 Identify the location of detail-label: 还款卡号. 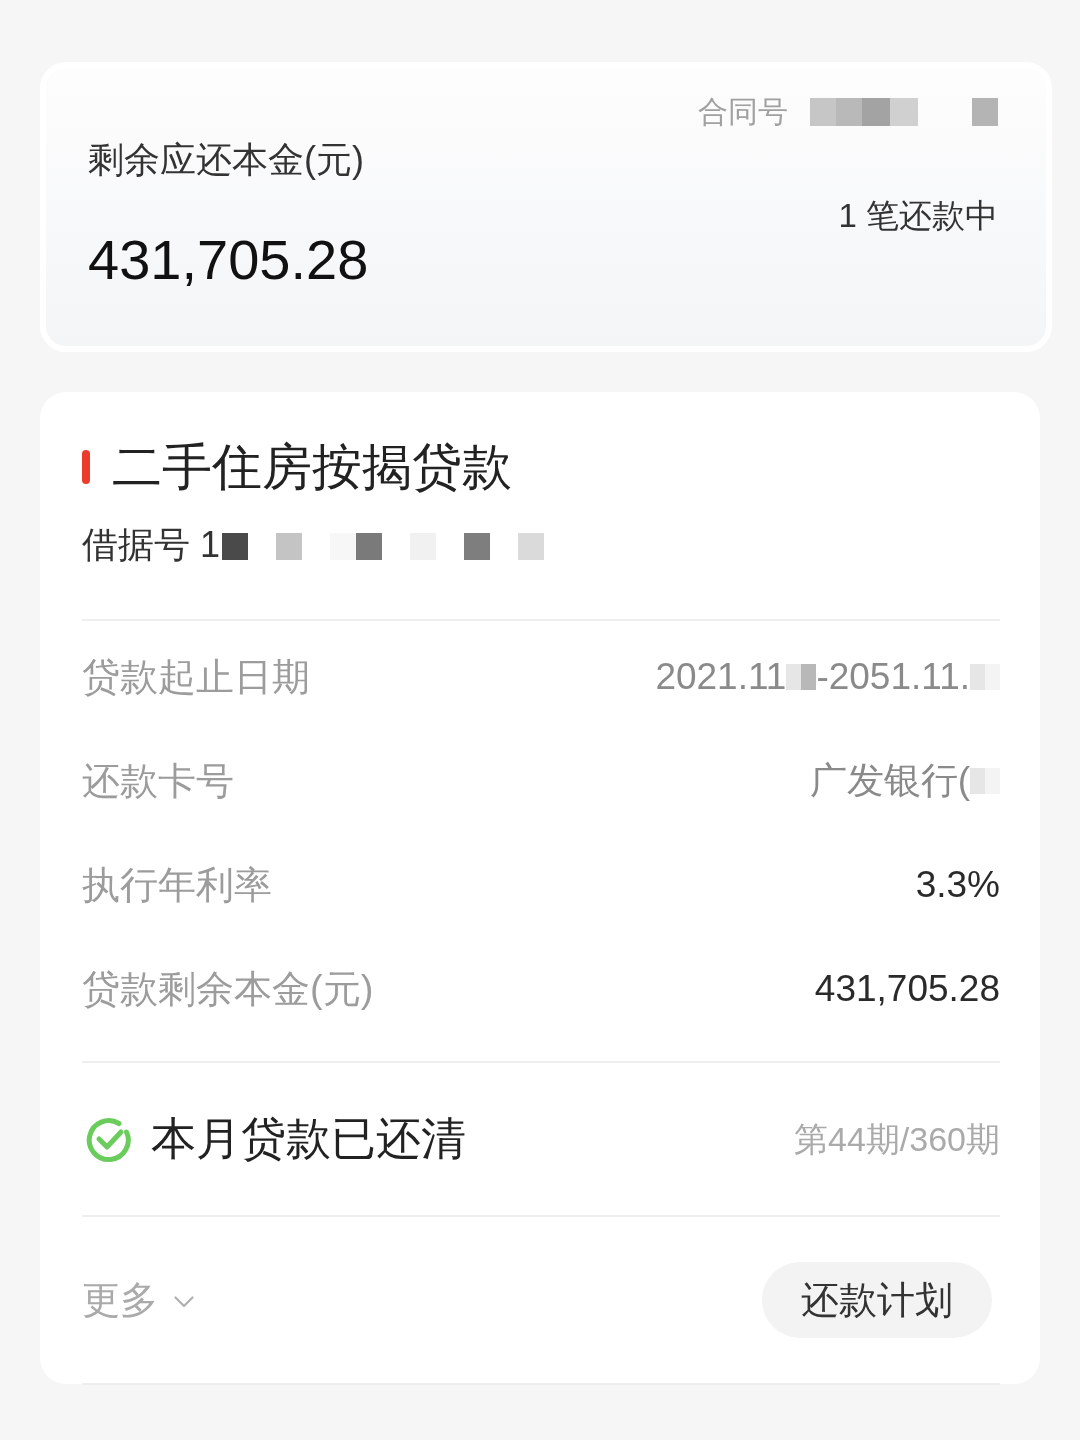
(158, 781).